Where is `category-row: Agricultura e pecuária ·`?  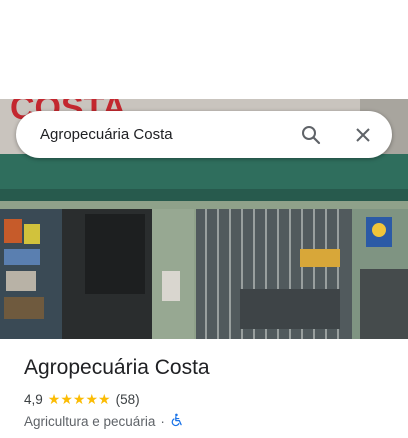 category-row: Agricultura e pecuária · is located at coordinates (209, 421).